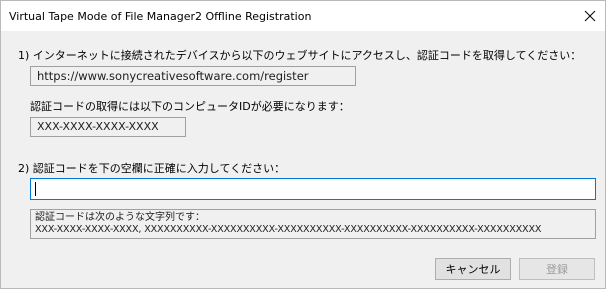 This screenshot has height=289, width=606. I want to click on close-icon, so click(590, 16).